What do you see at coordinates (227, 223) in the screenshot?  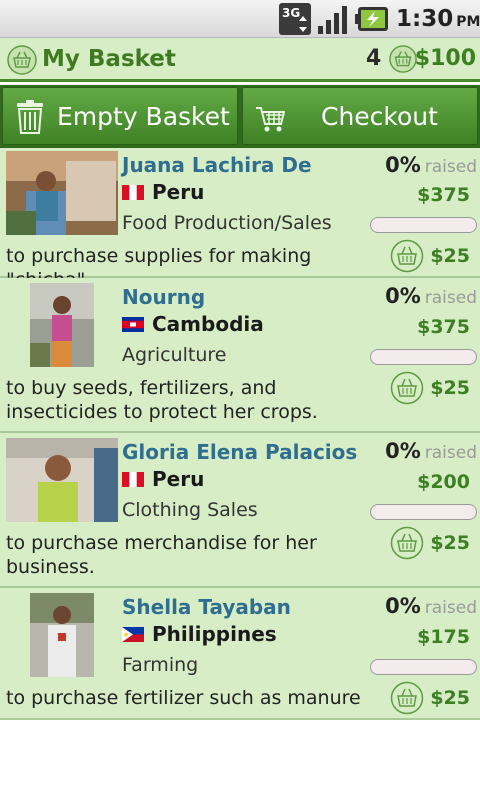 I see `borrower-sector: Food Production/Sales` at bounding box center [227, 223].